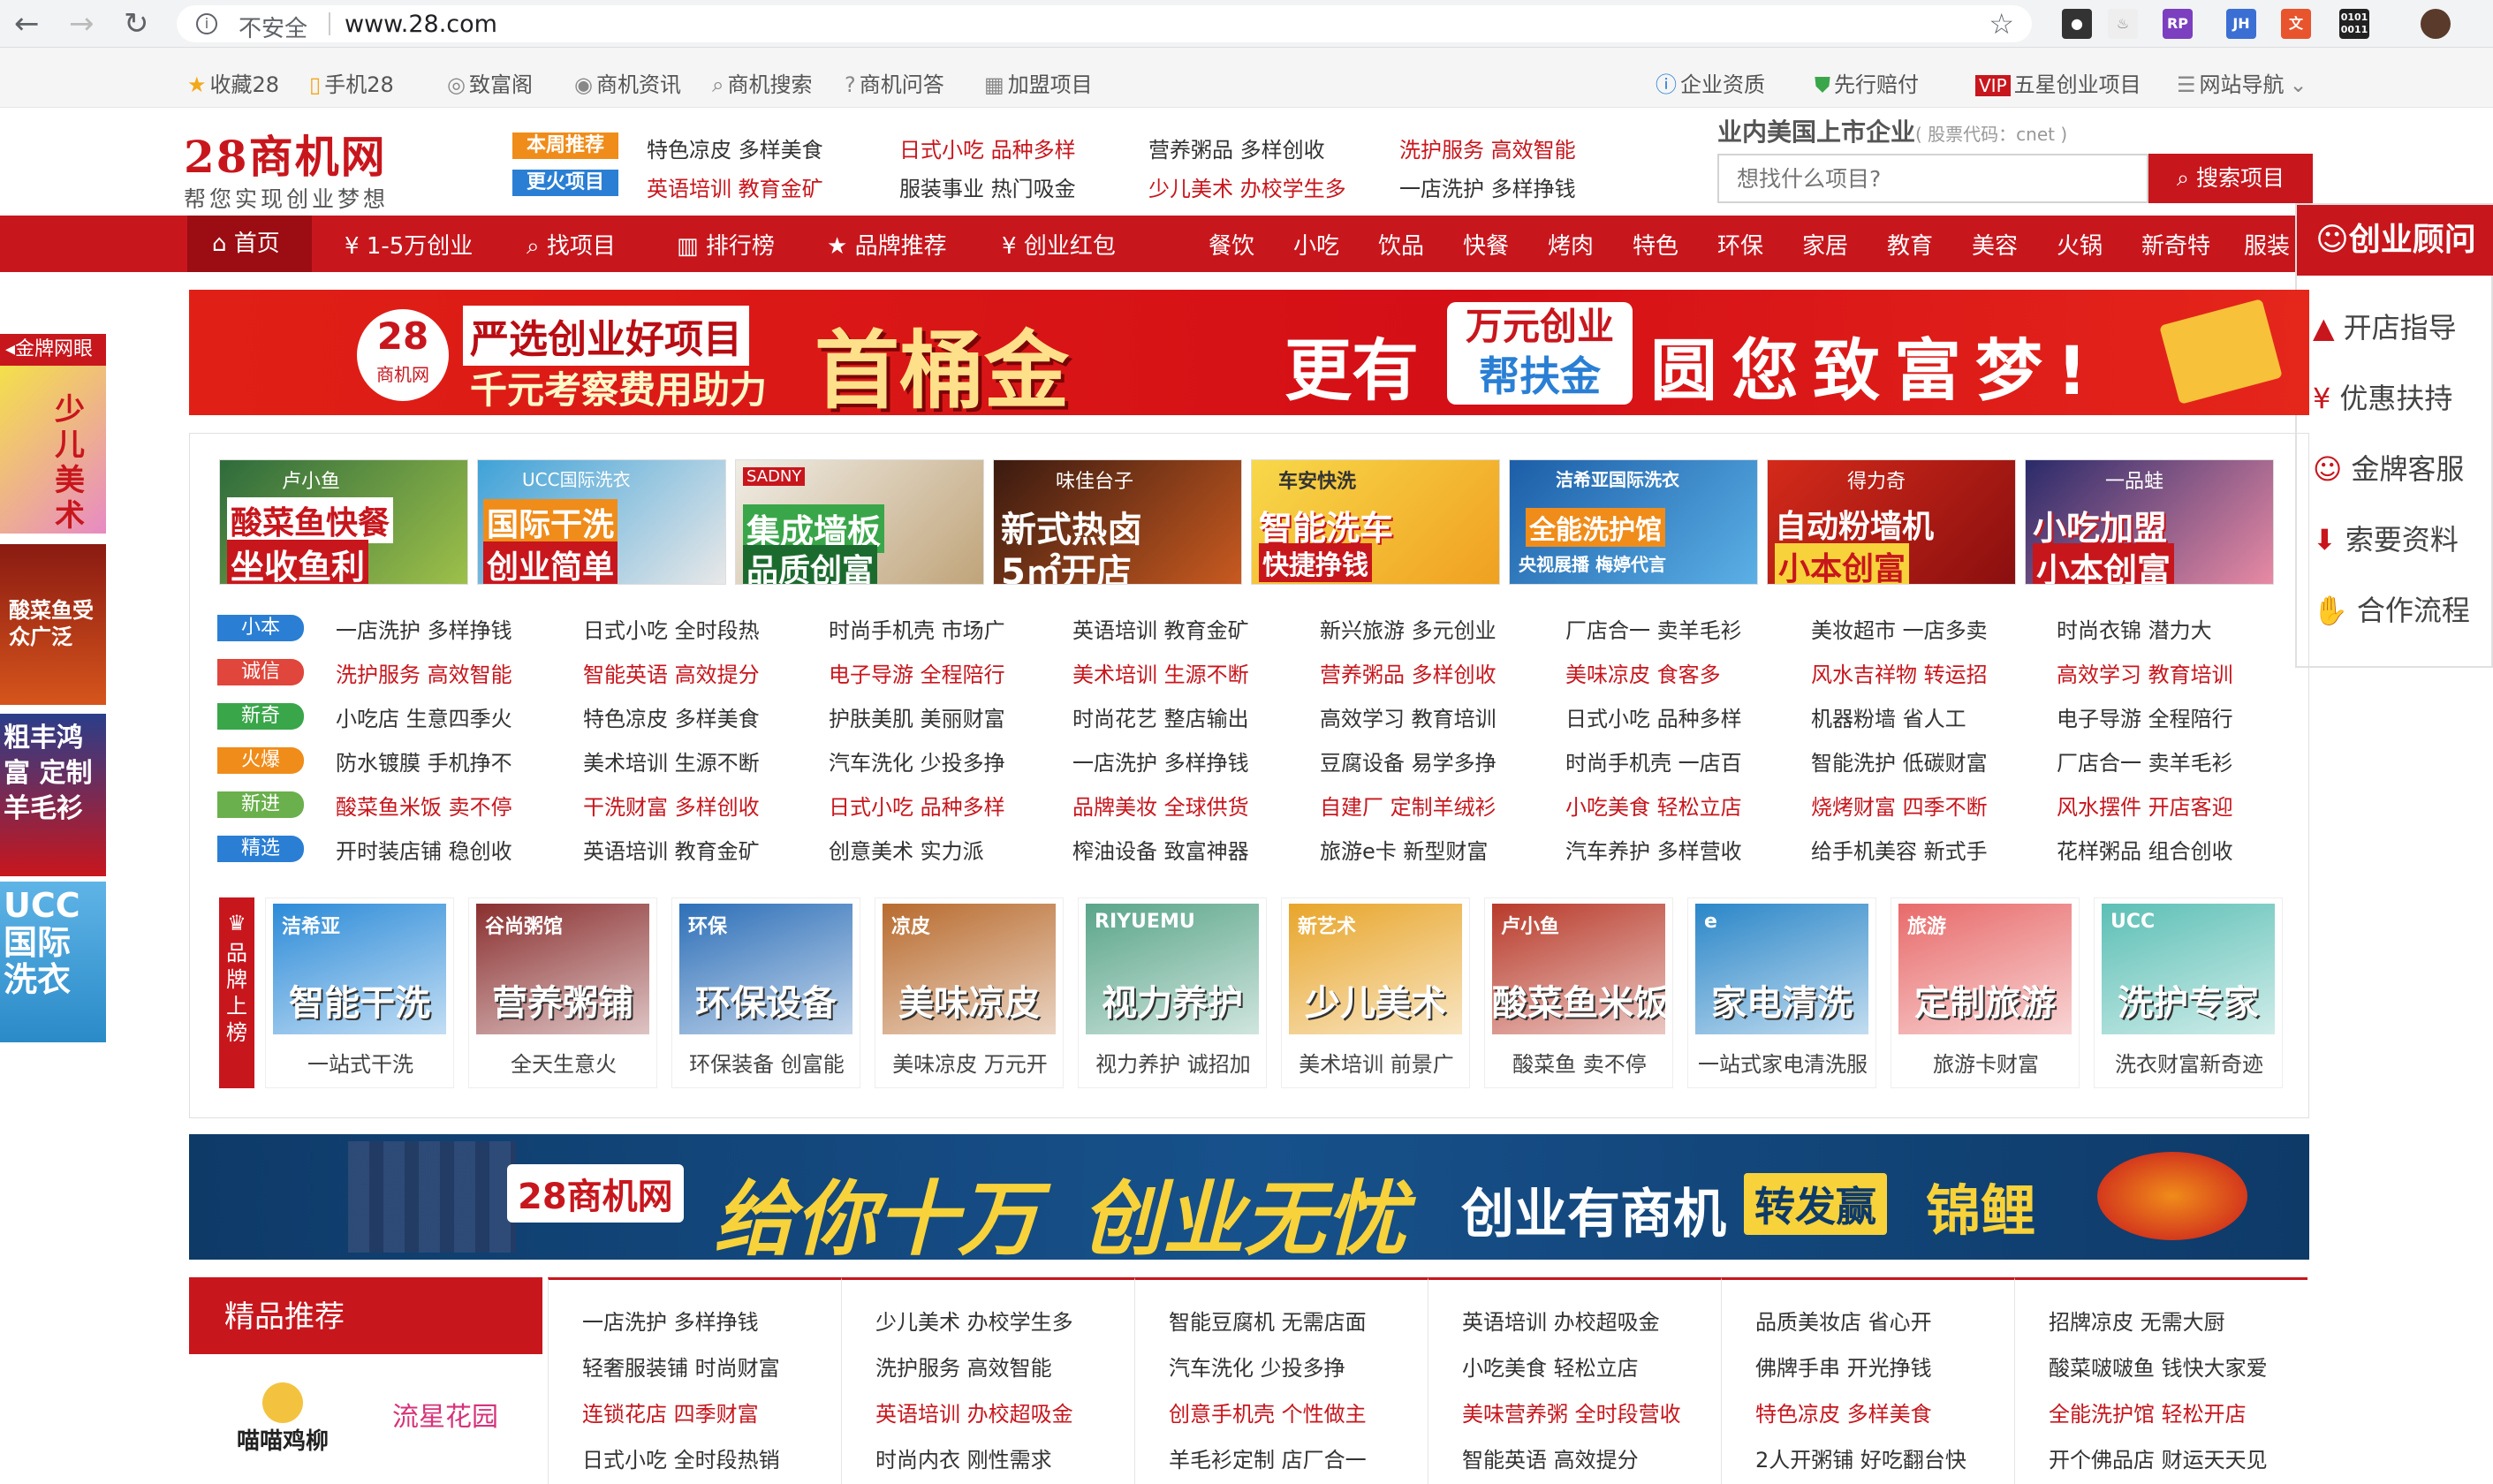 Image resolution: width=2493 pixels, height=1484 pixels. Describe the element at coordinates (1408, 672) in the screenshot. I see `project-link: 营养粥品 多样创收` at that location.